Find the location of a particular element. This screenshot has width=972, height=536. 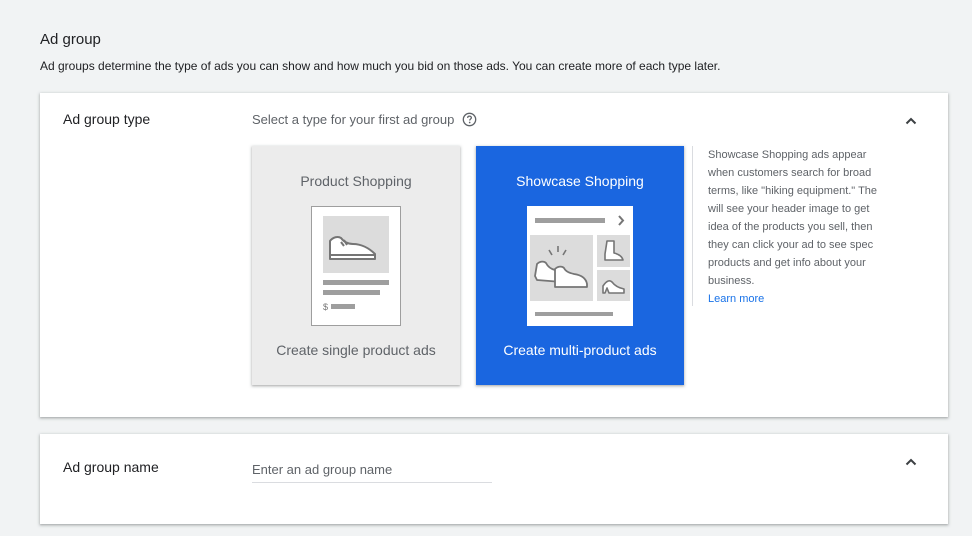

description-line: they can click your ad to see spec is located at coordinates (791, 245).